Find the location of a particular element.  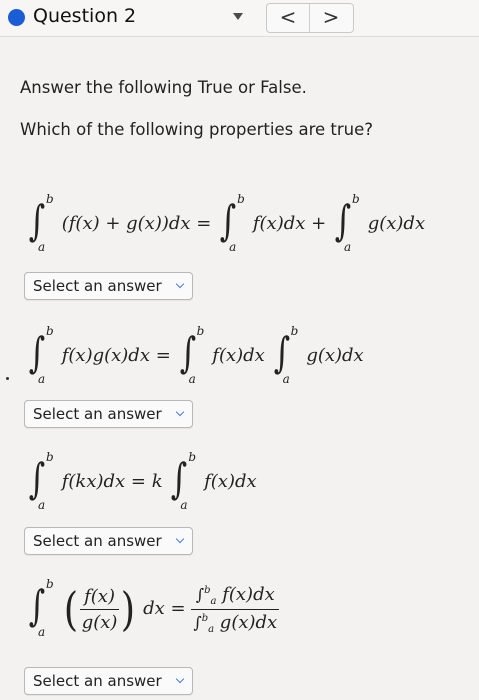

property-1-rhs-g: g(x)dx is located at coordinates (396, 223).